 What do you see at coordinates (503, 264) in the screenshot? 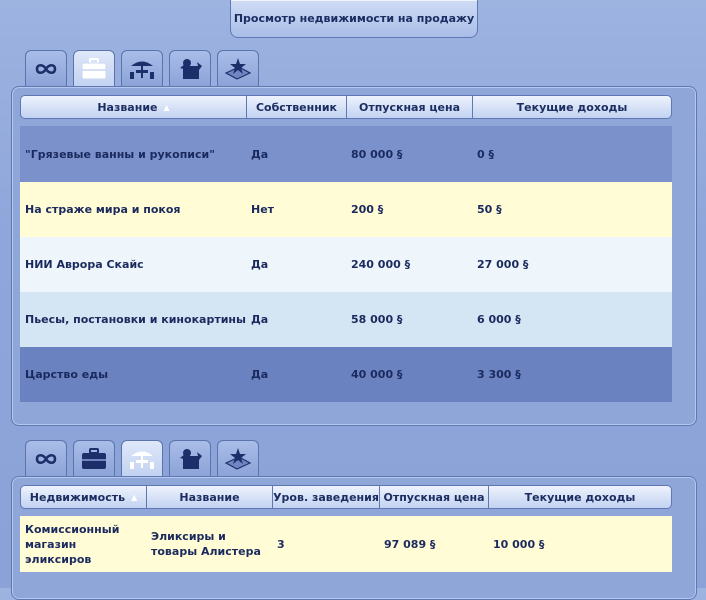
I see `cell-income: 27 000 §` at bounding box center [503, 264].